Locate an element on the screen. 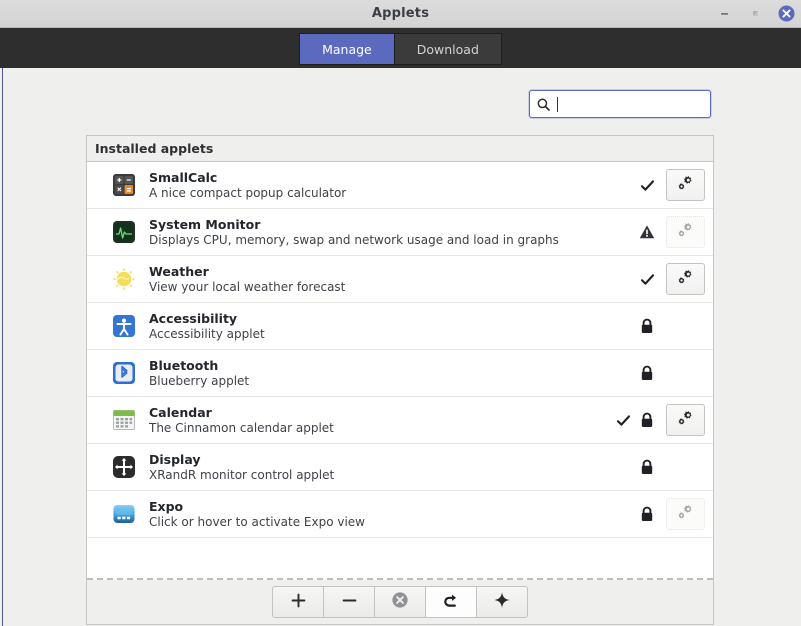 This screenshot has width=801, height=626. circle-x-icon is located at coordinates (400, 602).